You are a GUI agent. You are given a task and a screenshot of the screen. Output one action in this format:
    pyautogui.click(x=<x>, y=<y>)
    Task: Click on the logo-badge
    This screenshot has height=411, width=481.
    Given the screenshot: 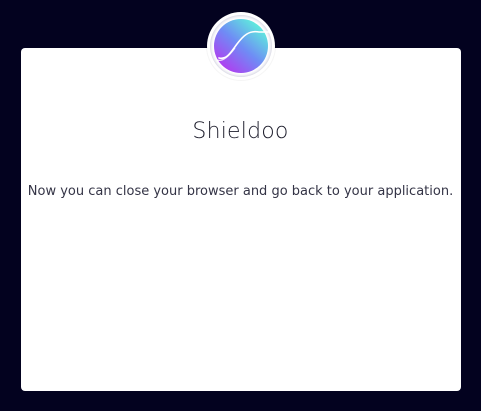 What is the action you would take?
    pyautogui.click(x=241, y=46)
    